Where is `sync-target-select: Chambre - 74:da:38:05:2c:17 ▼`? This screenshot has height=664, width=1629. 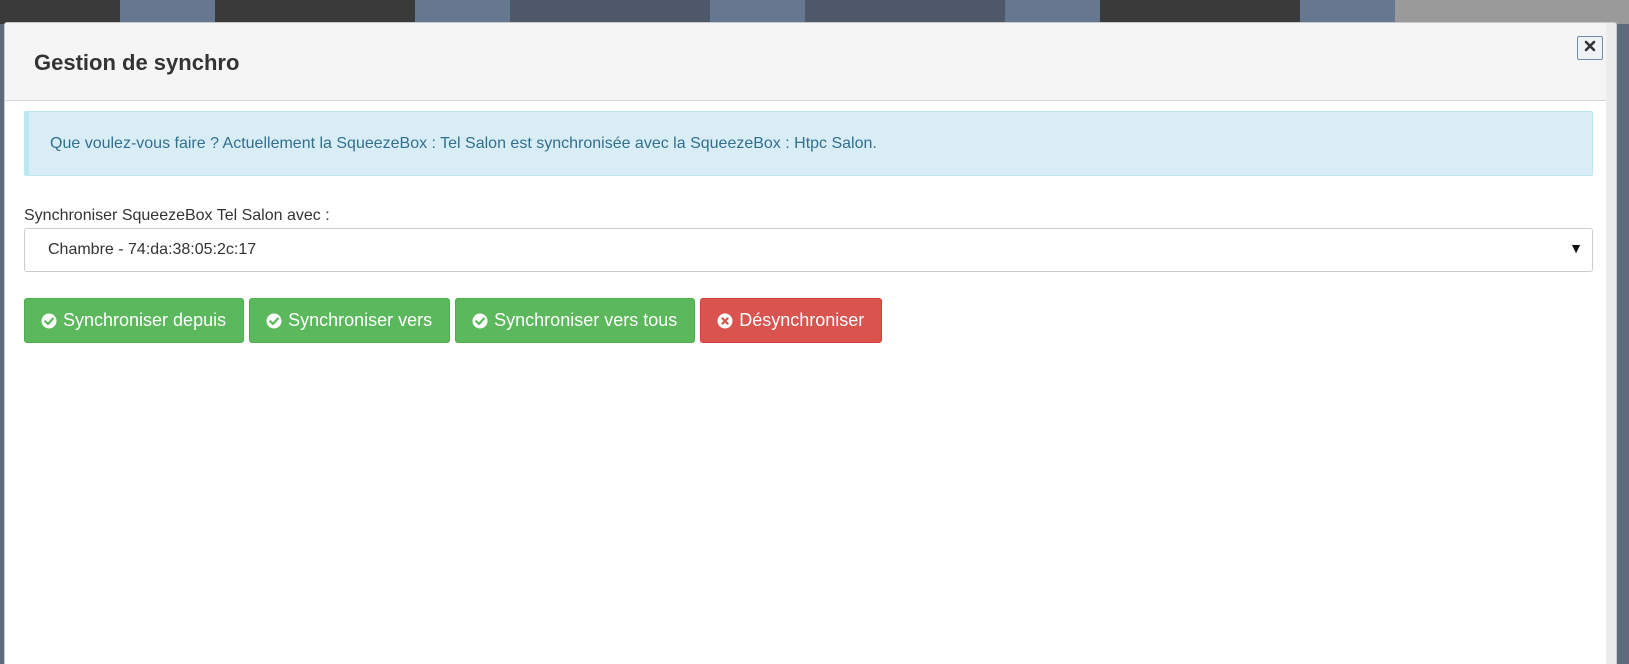 sync-target-select: Chambre - 74:da:38:05:2c:17 ▼ is located at coordinates (808, 250).